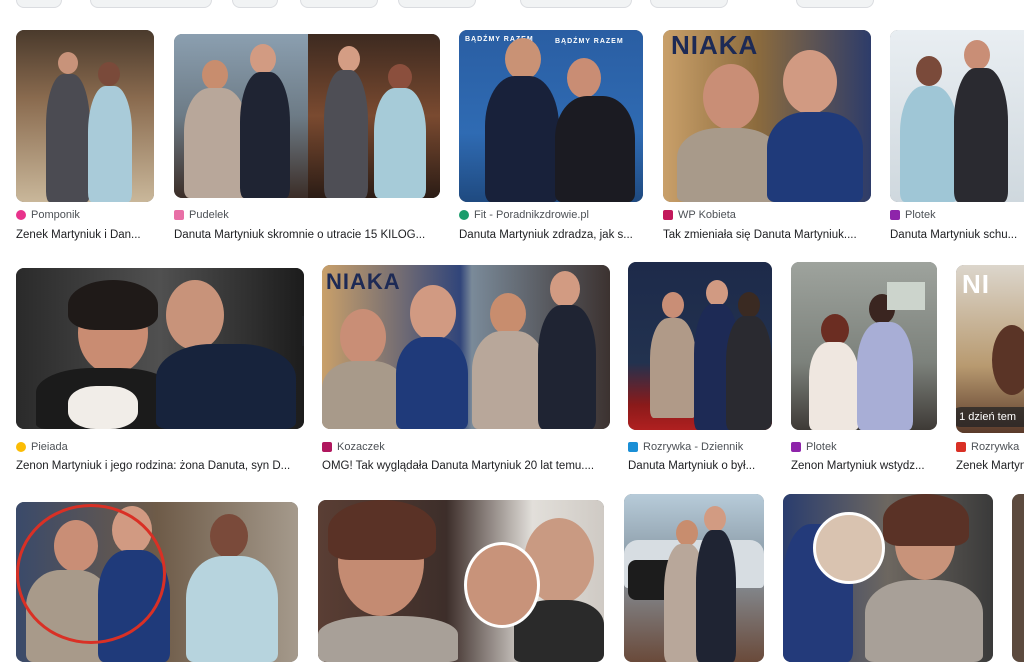 This screenshot has width=1024, height=672. Describe the element at coordinates (209, 215) in the screenshot. I see `source-label: Pudelek` at that location.